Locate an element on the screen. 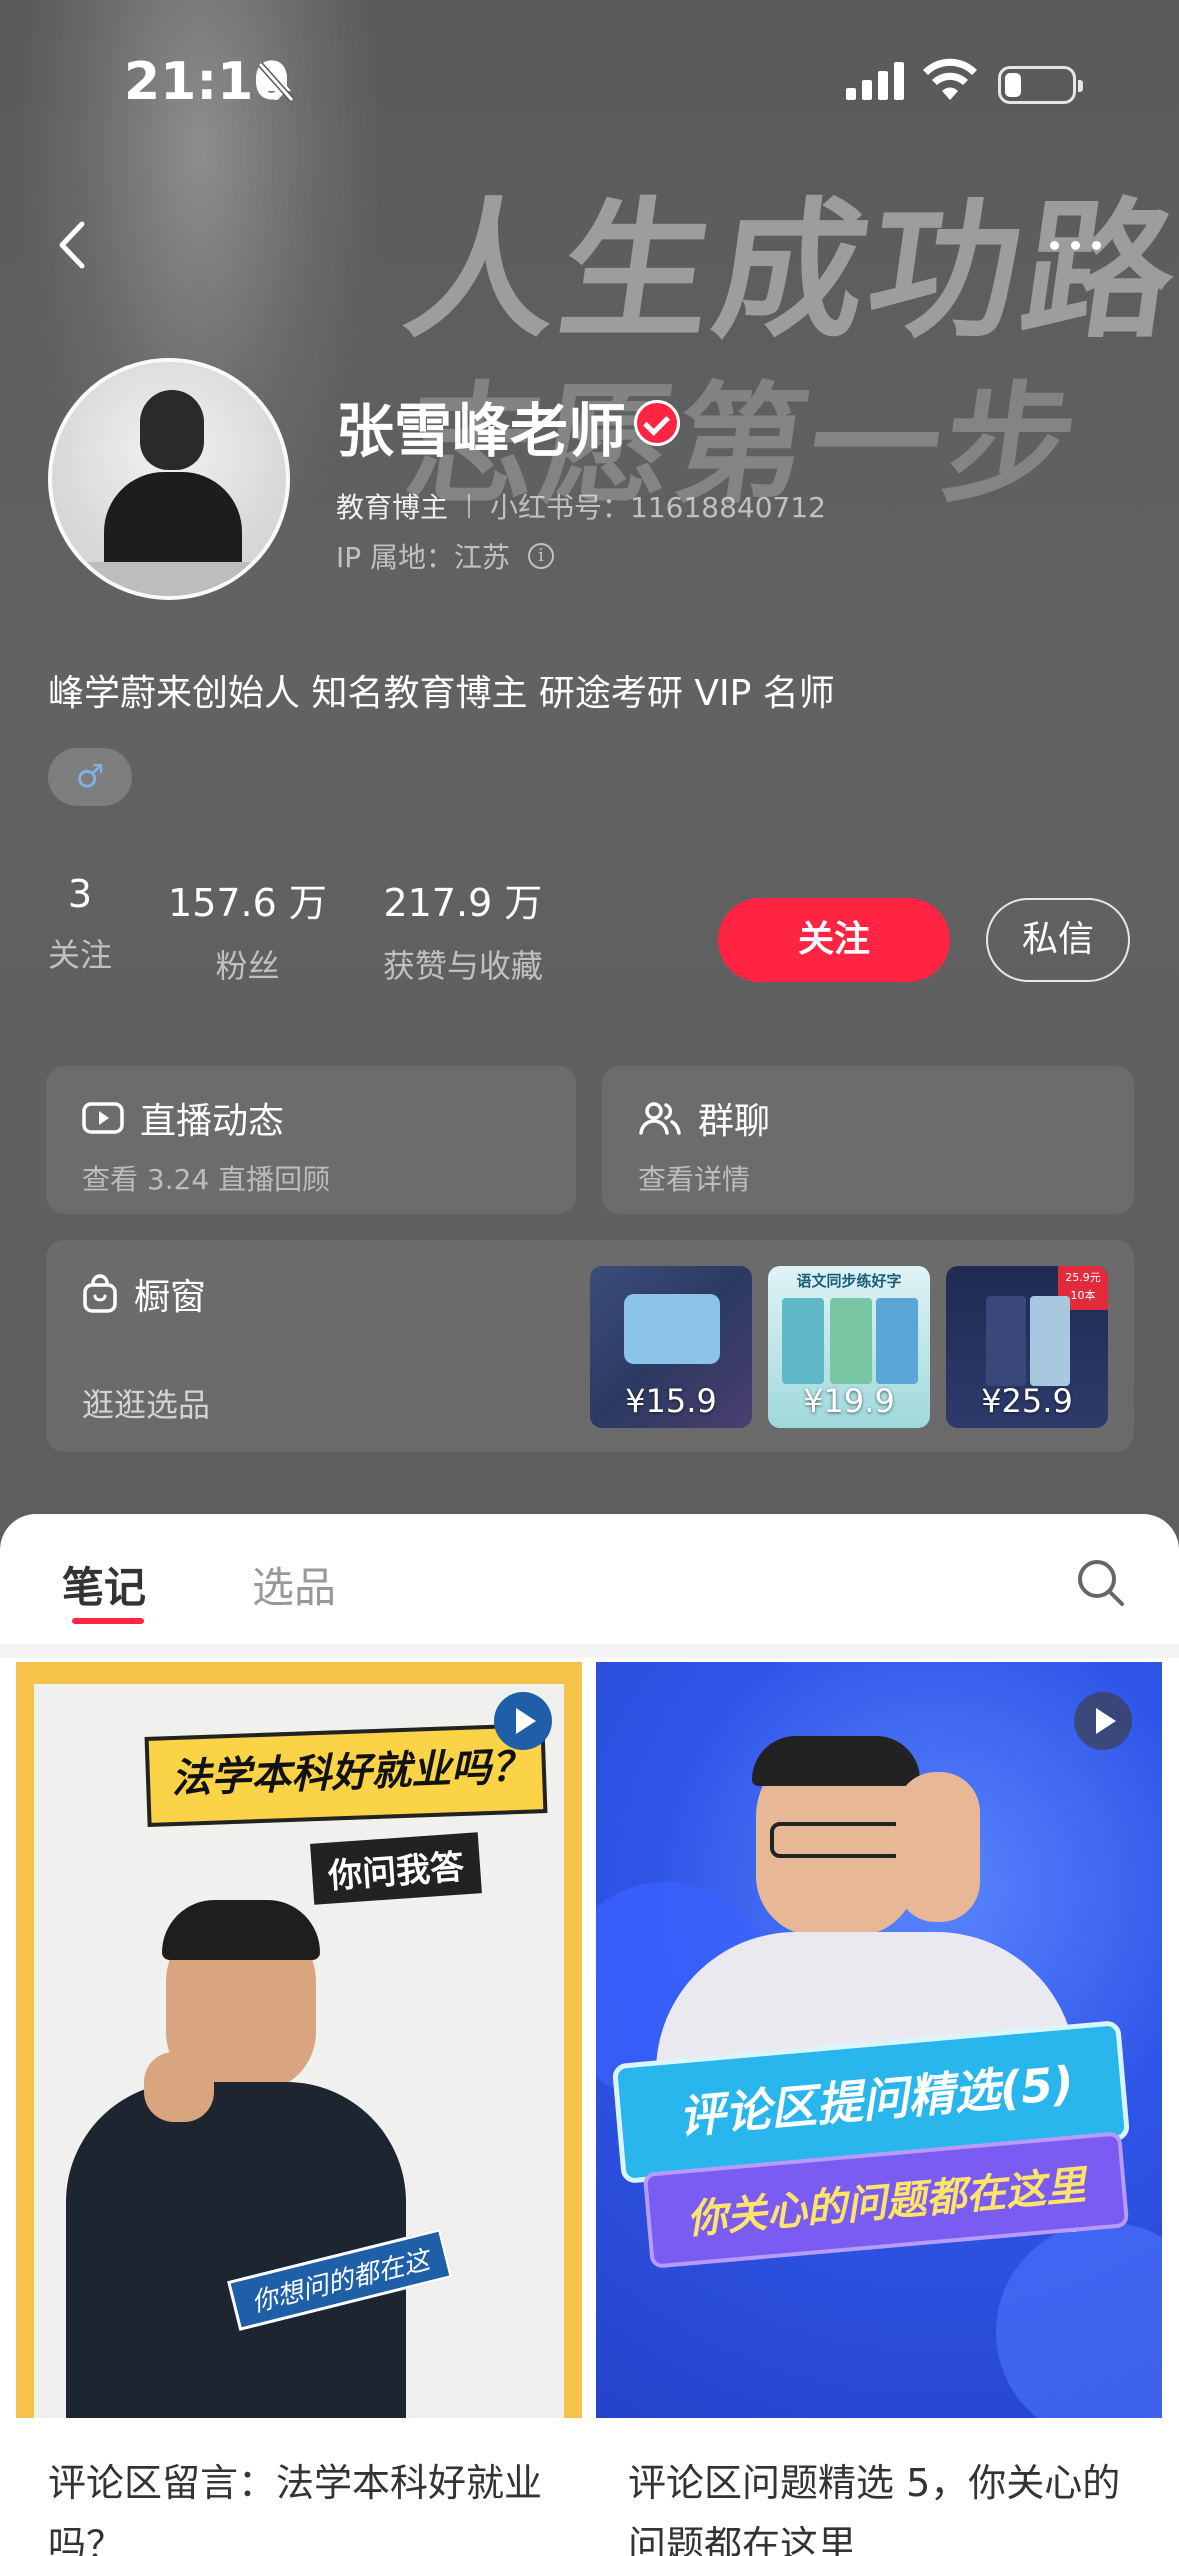 This screenshot has width=1179, height=2556. profile-bio: 峰学蔚来创始人 知名教育博主 研途考研 VIP 名师 is located at coordinates (441, 693).